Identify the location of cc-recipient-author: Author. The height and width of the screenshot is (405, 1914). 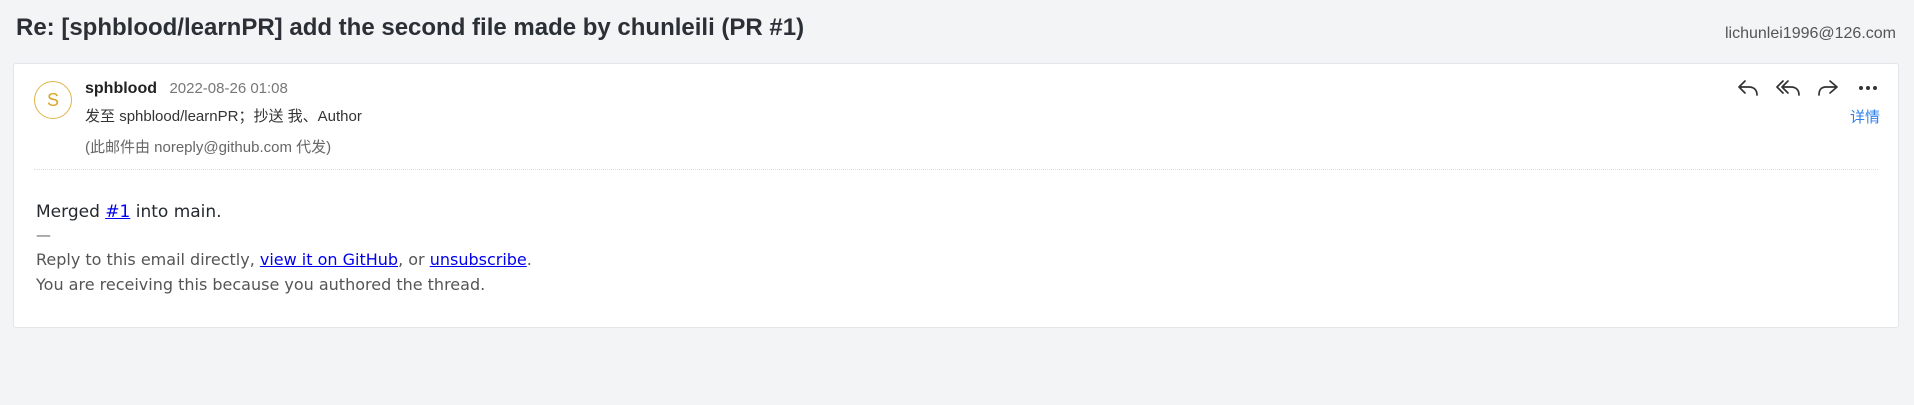
(340, 116).